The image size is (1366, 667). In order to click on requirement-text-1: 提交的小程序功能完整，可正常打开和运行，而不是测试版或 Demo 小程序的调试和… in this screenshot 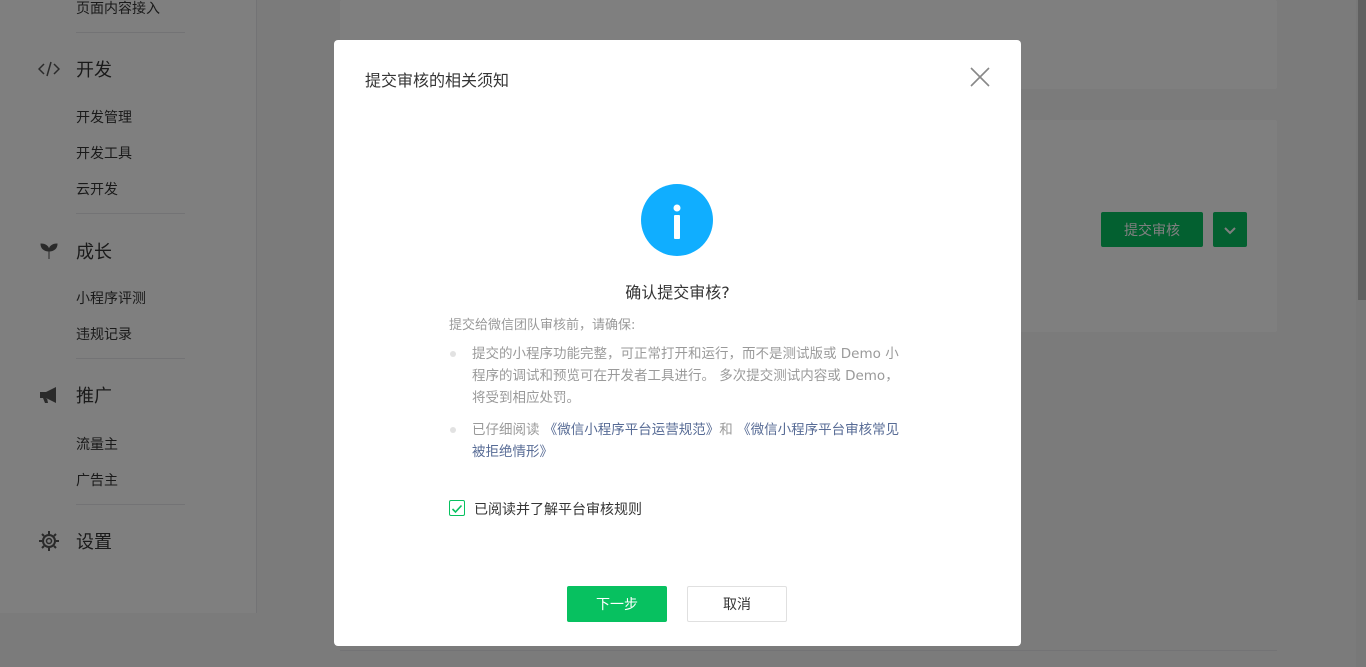, I will do `click(685, 376)`.